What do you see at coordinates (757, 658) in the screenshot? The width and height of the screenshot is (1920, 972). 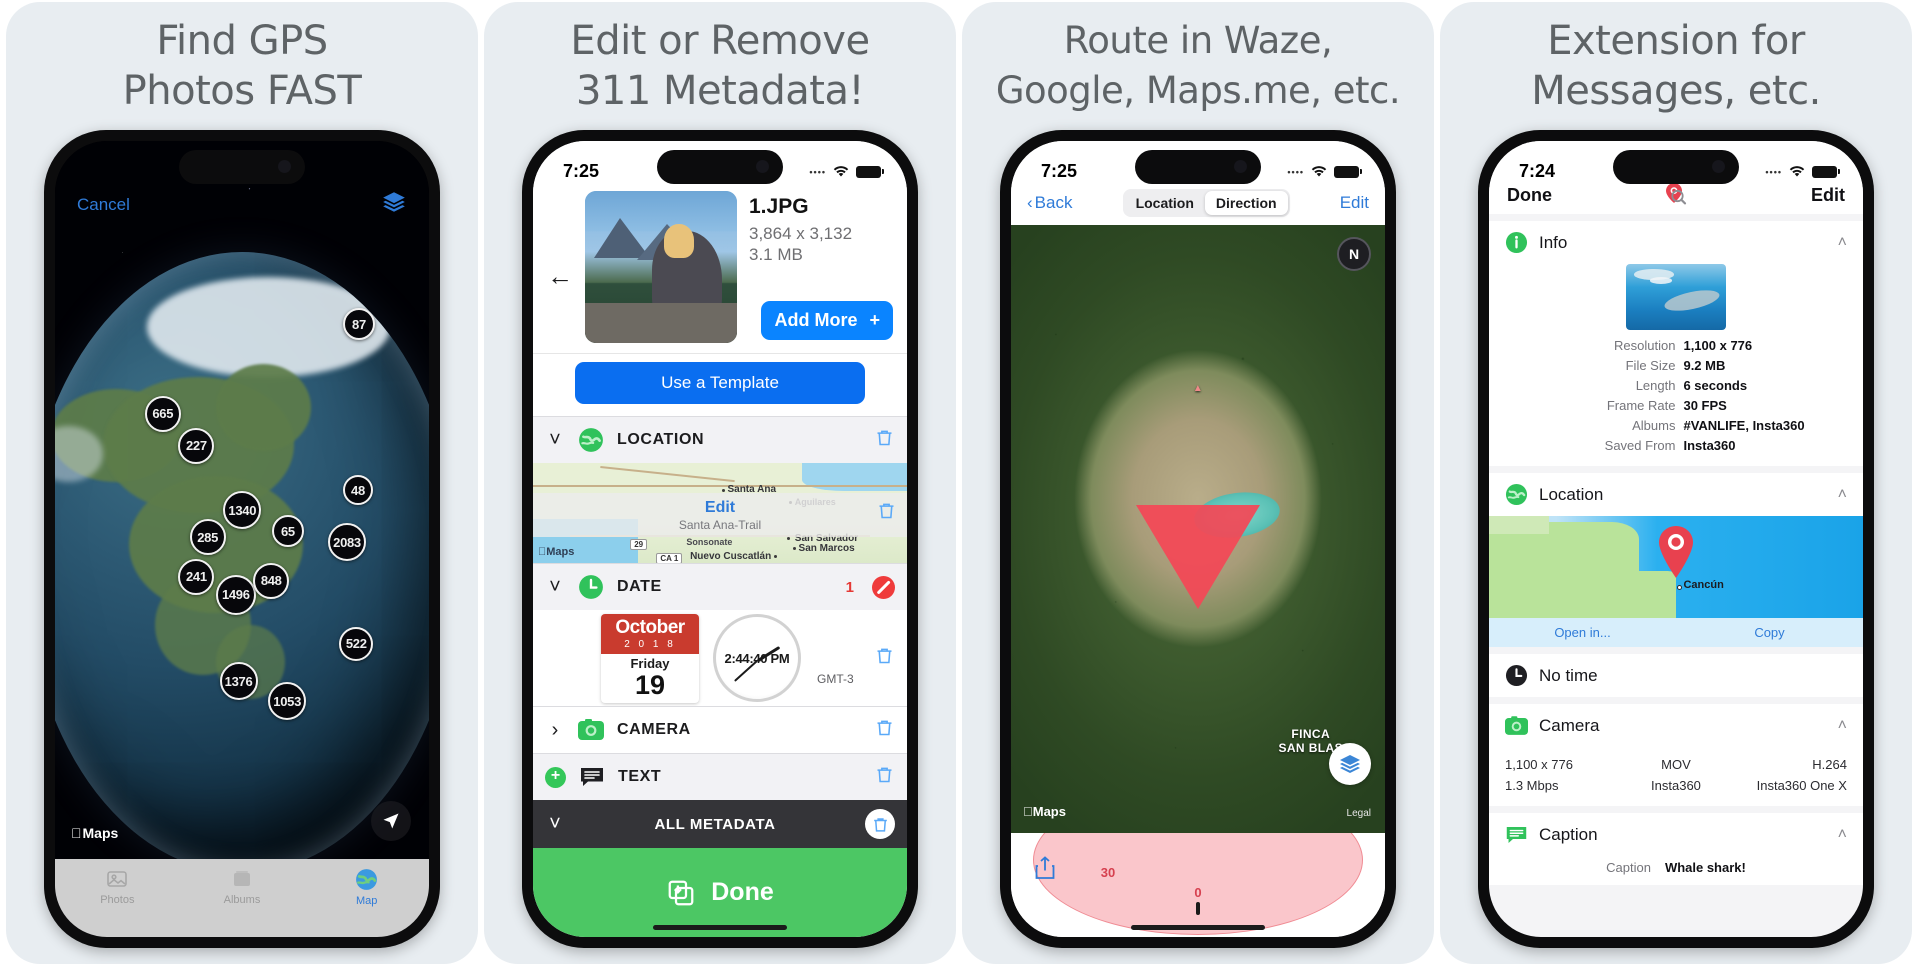 I see `clock-widget: 2:44:40 PM` at bounding box center [757, 658].